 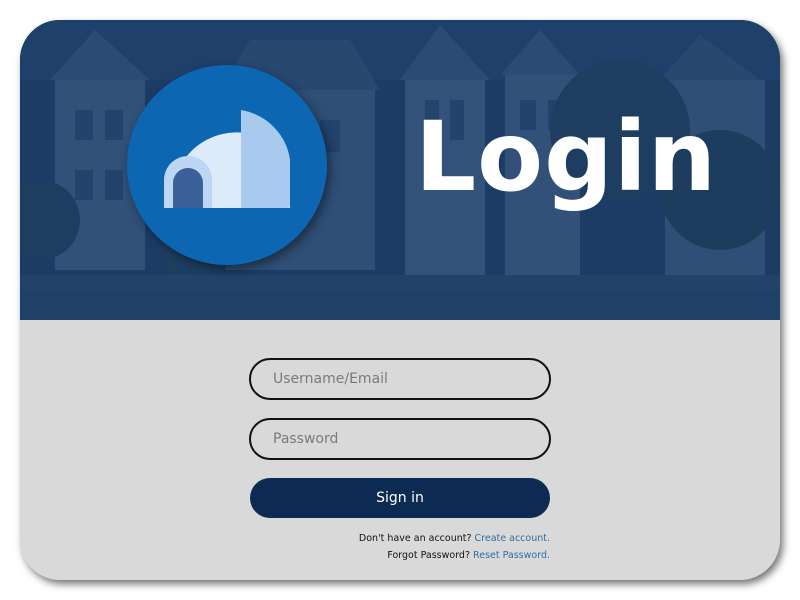 What do you see at coordinates (512, 538) in the screenshot?
I see `create-account-link: Create account.` at bounding box center [512, 538].